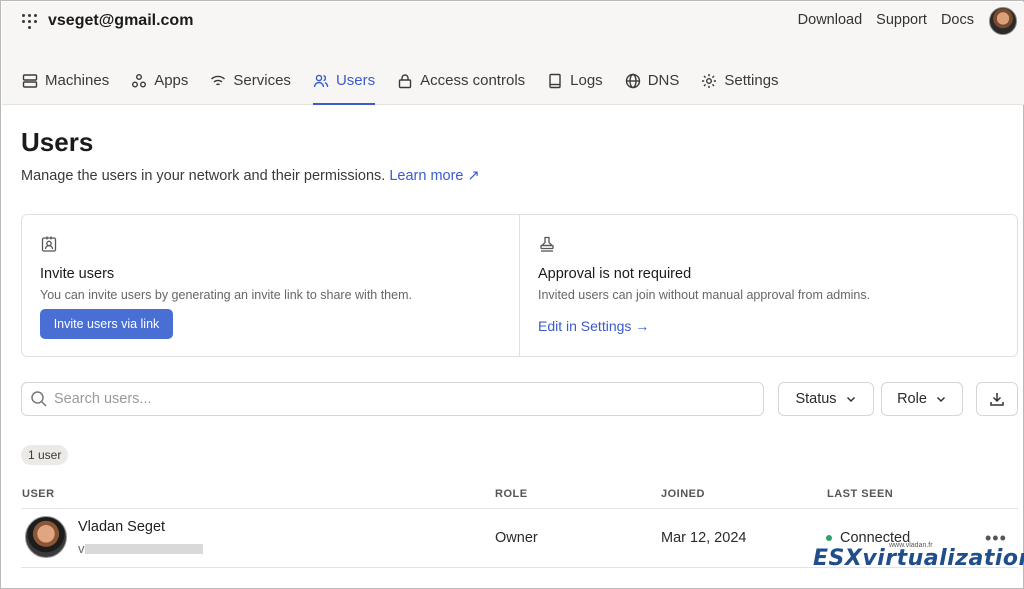 Image resolution: width=1024 pixels, height=589 pixels. I want to click on account-switcher: vseget@gmail.com, so click(107, 21).